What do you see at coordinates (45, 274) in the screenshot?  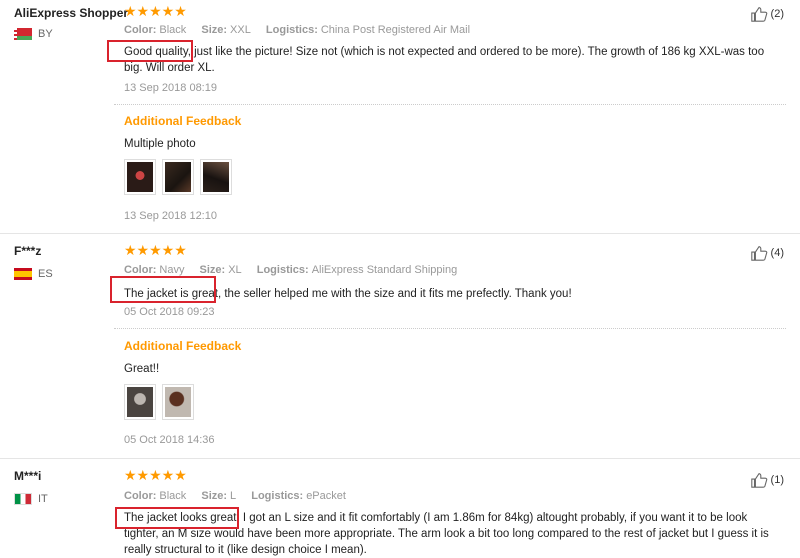 I see `country-code: ES` at bounding box center [45, 274].